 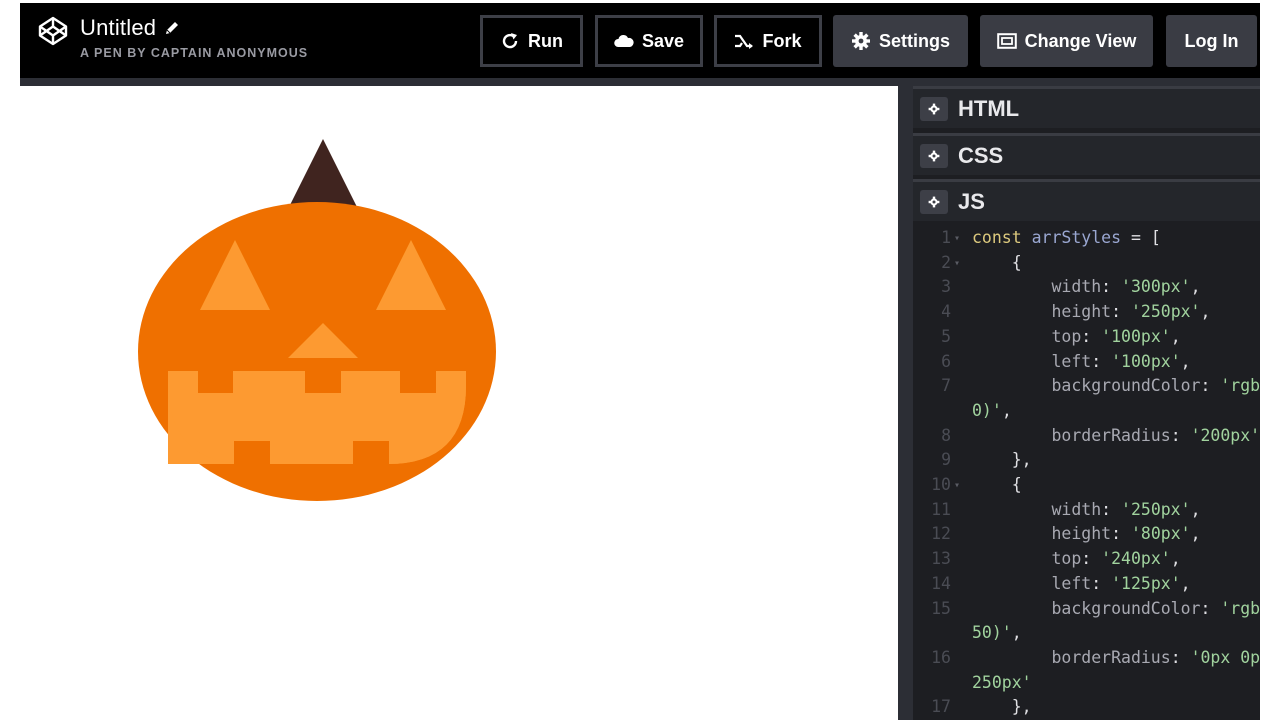 I want to click on line-number: 2, so click(x=946, y=262).